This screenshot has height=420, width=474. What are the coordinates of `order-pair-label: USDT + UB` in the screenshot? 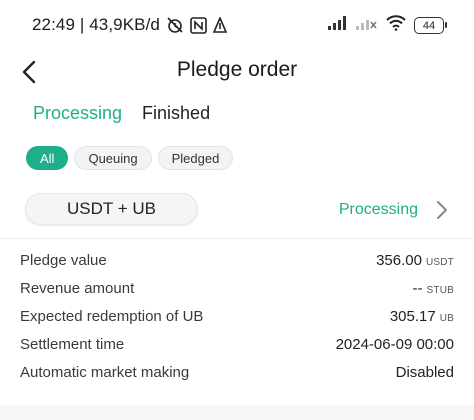 It's located at (111, 208).